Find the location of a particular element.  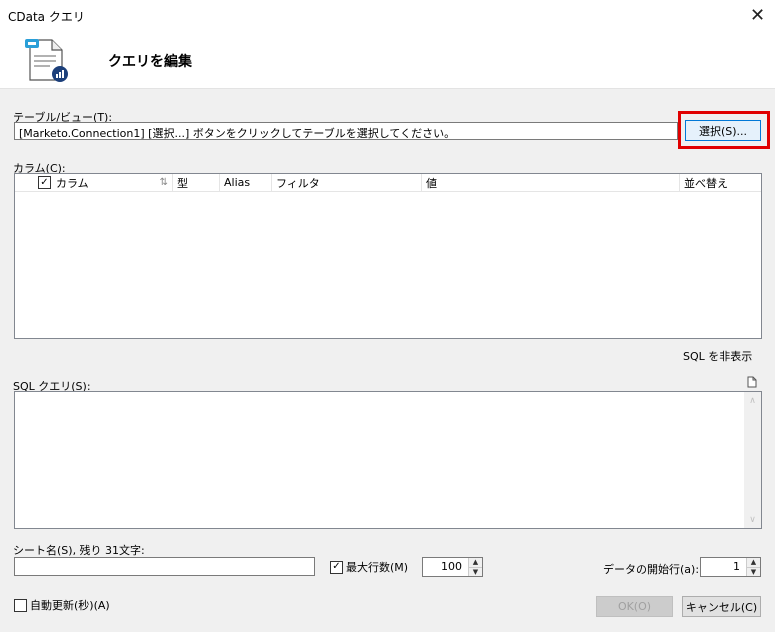

column-header-type: 型 is located at coordinates (196, 182).